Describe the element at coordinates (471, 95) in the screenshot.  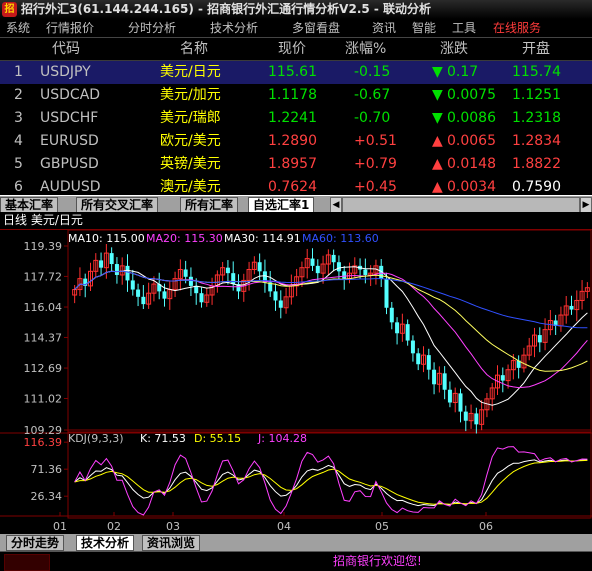
I see `quote-change: 0.0075` at that location.